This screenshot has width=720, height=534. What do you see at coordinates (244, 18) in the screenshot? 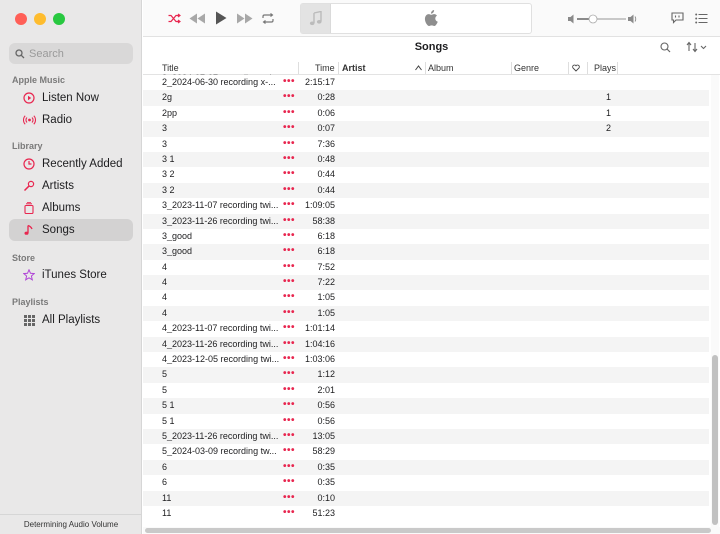
I see `next-track-button` at bounding box center [244, 18].